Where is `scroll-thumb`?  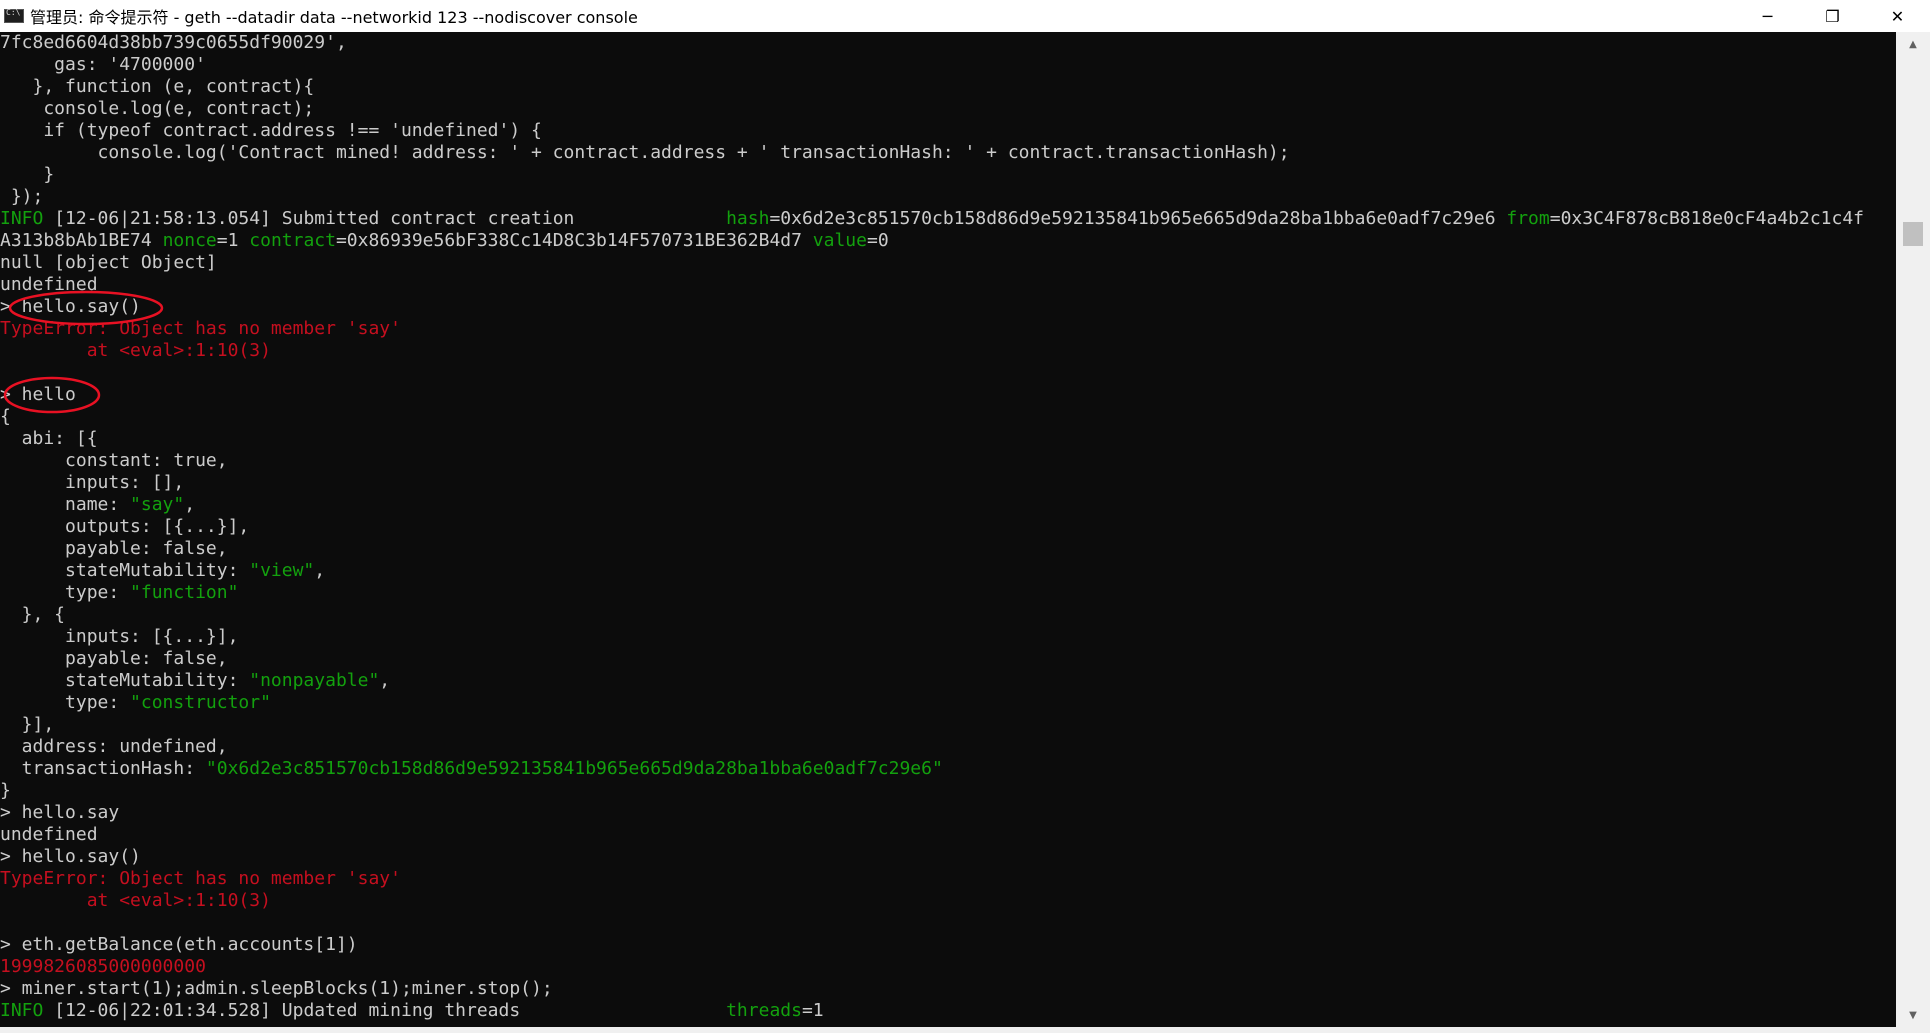 scroll-thumb is located at coordinates (1913, 234).